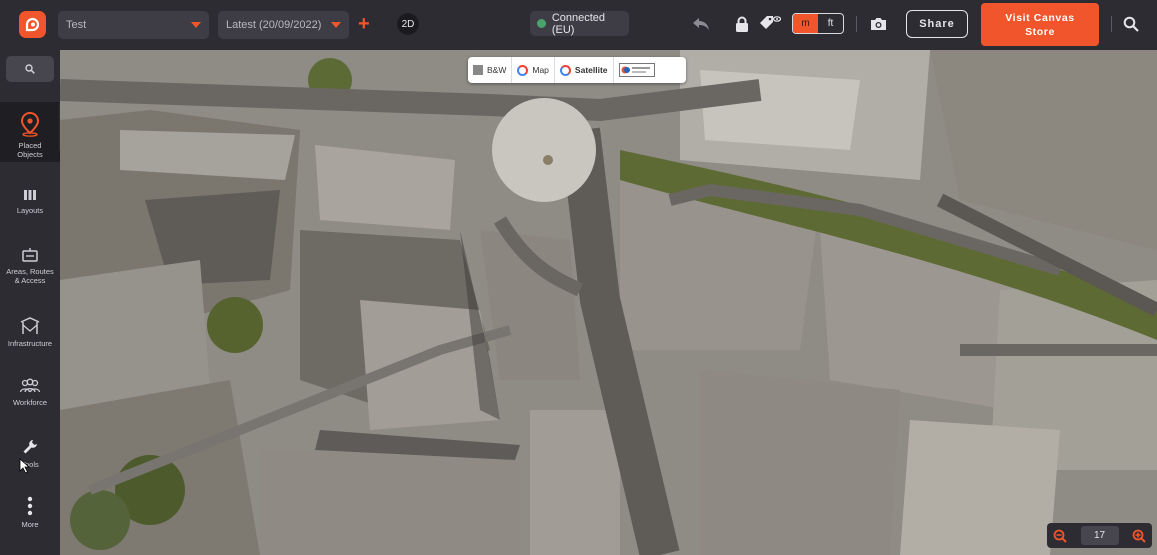 The image size is (1157, 555). I want to click on project-select: Test, so click(133, 25).